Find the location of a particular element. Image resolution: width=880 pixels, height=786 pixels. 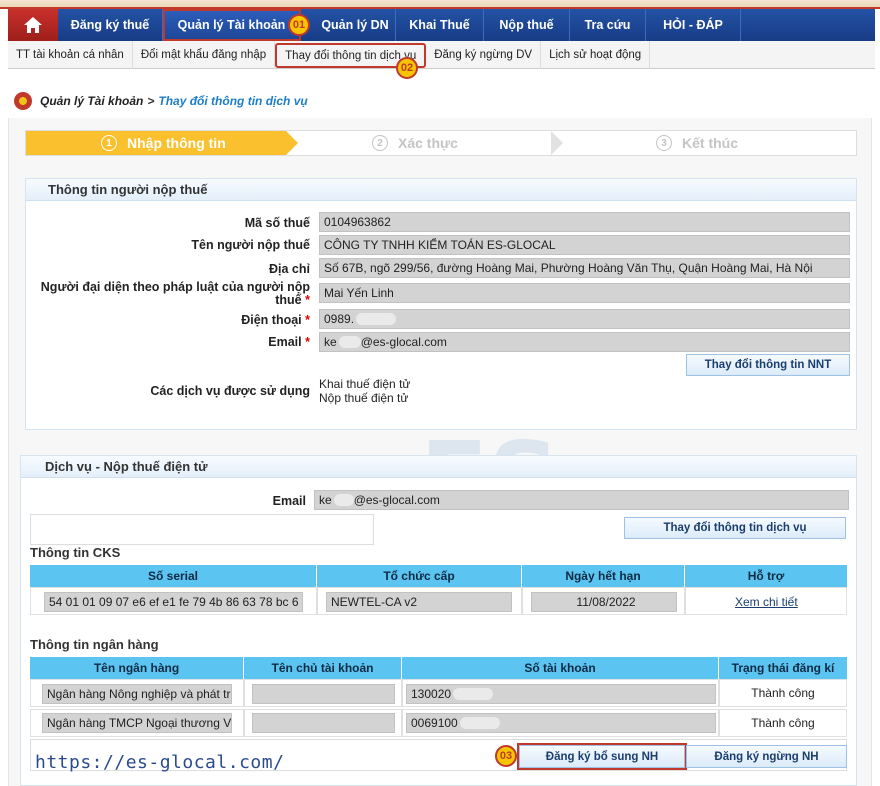

home-button is located at coordinates (33, 25).